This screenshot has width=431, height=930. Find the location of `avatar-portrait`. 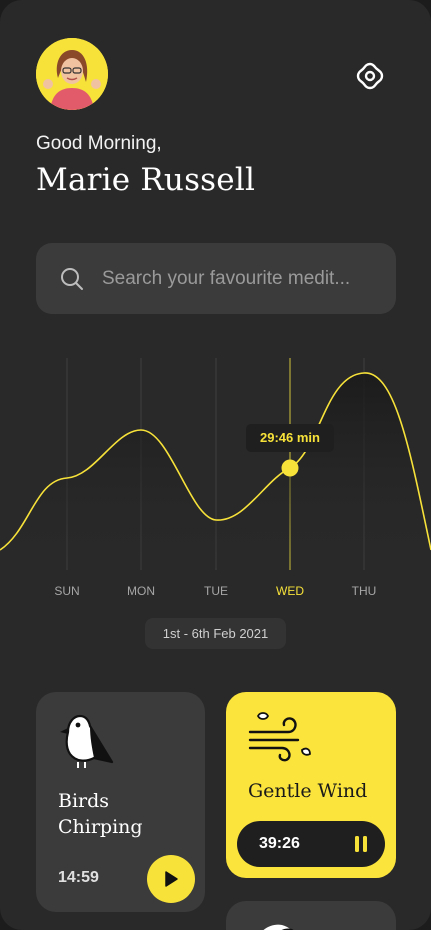

avatar-portrait is located at coordinates (72, 74).